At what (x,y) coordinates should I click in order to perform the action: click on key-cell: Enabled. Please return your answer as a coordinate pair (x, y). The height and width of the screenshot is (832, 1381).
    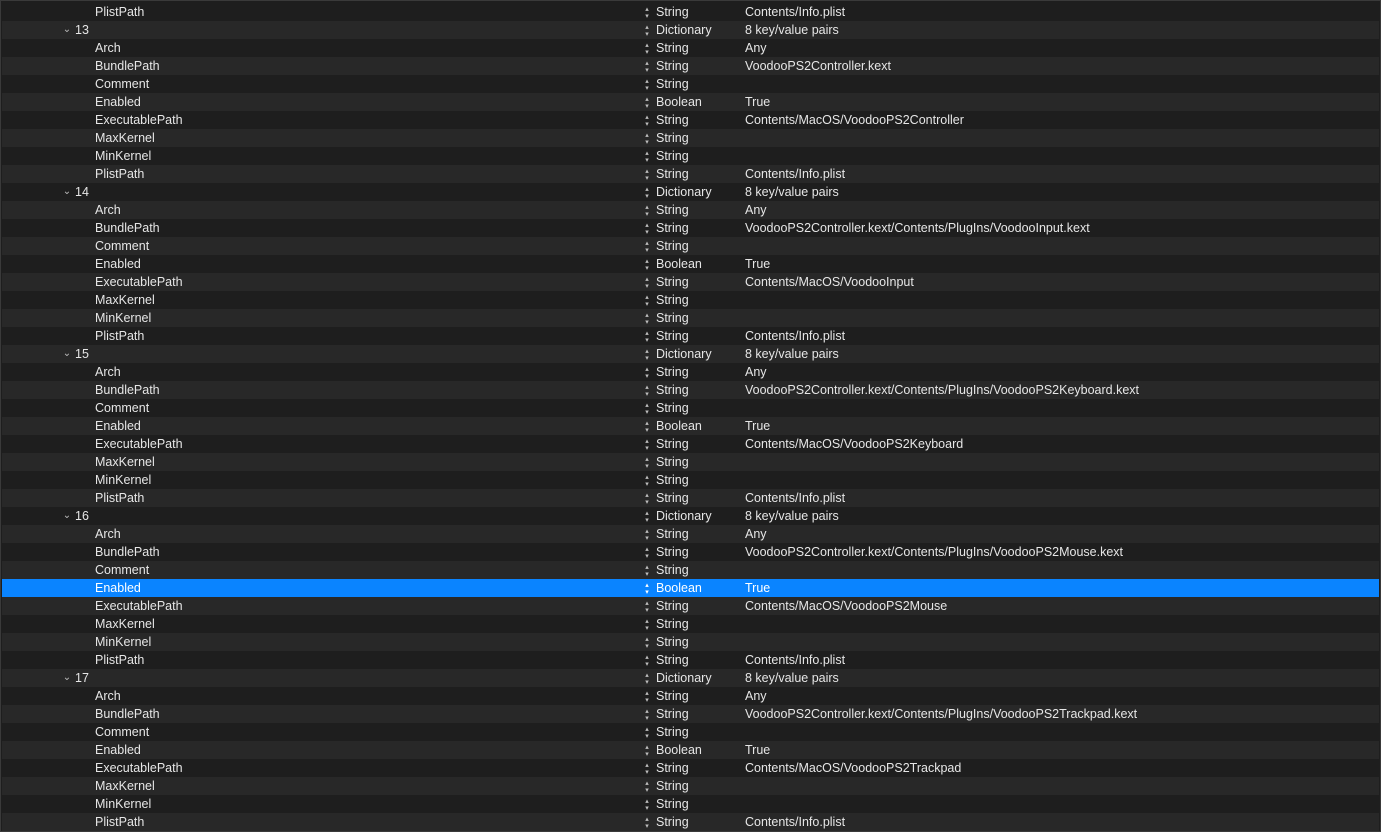
    Looking at the image, I should click on (118, 264).